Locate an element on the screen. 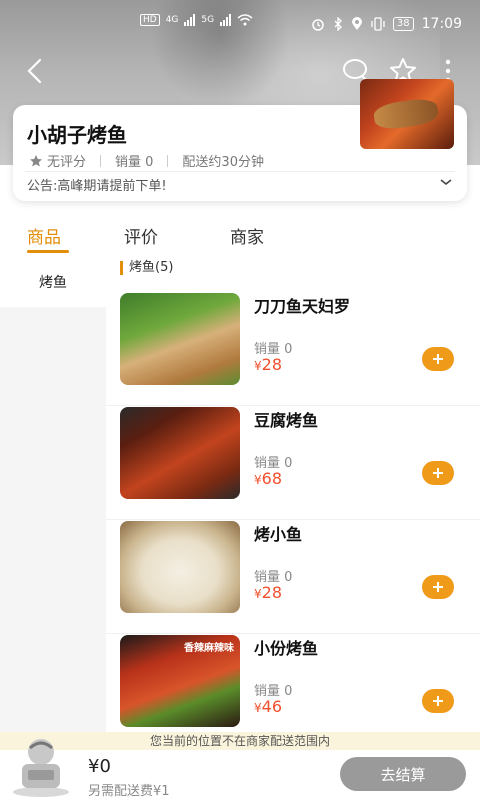  delivery-fee: 另需配送费¥1 is located at coordinates (129, 791).